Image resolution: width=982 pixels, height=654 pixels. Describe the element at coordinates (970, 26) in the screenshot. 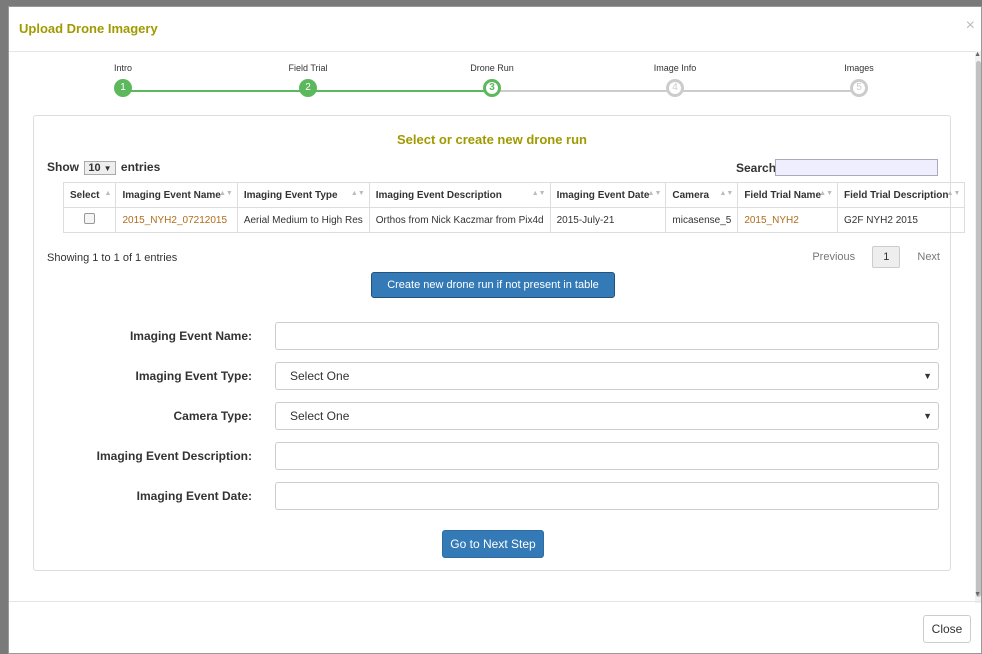

I see `close-icon: ×` at that location.